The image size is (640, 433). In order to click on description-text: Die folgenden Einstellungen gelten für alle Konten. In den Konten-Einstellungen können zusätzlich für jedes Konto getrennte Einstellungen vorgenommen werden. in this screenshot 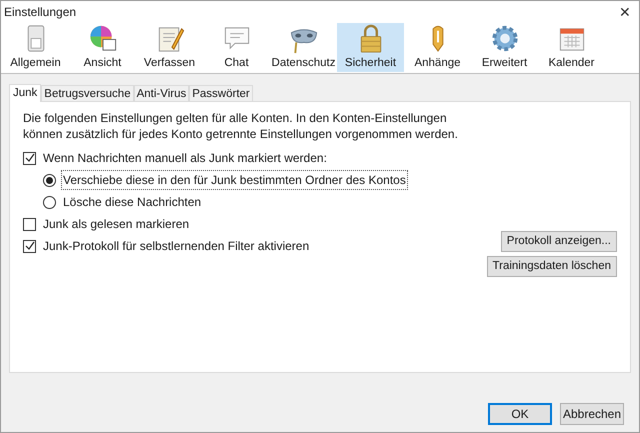, I will do `click(241, 126)`.